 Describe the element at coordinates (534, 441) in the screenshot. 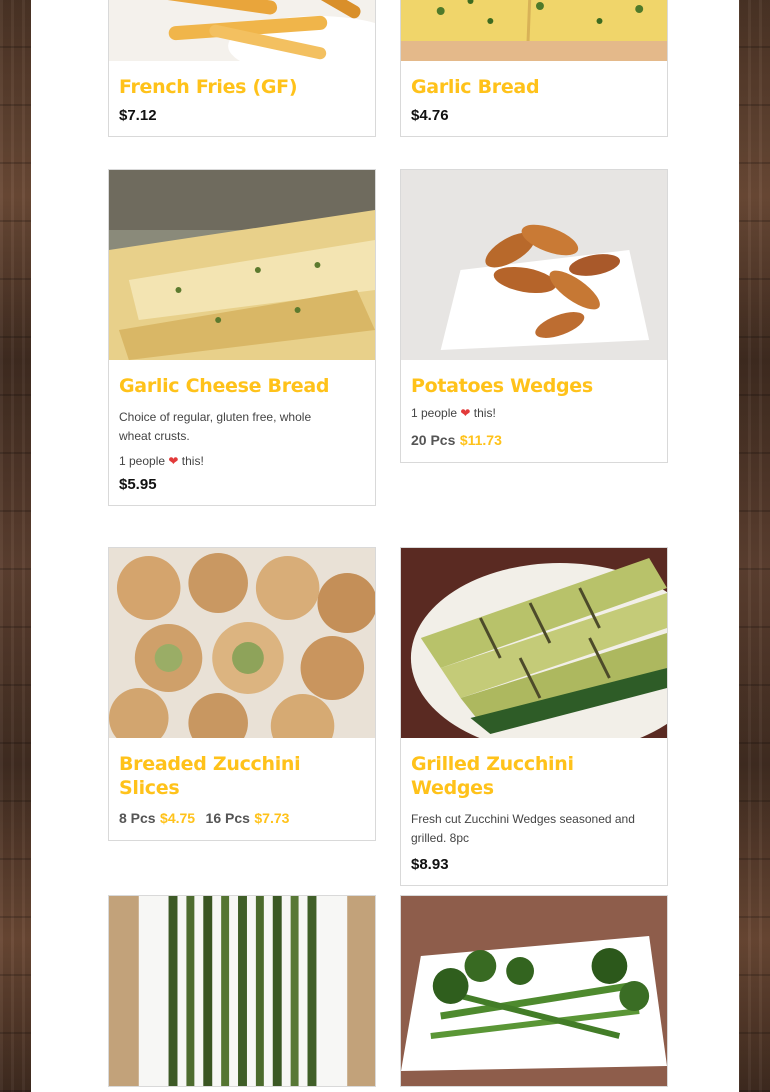

I see `size-options: 20 Pcs $11.73` at that location.